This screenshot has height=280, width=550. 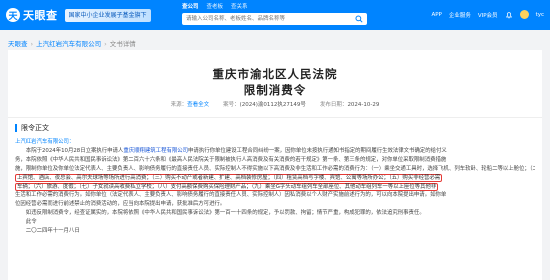 I want to click on search-icon, so click(x=359, y=19).